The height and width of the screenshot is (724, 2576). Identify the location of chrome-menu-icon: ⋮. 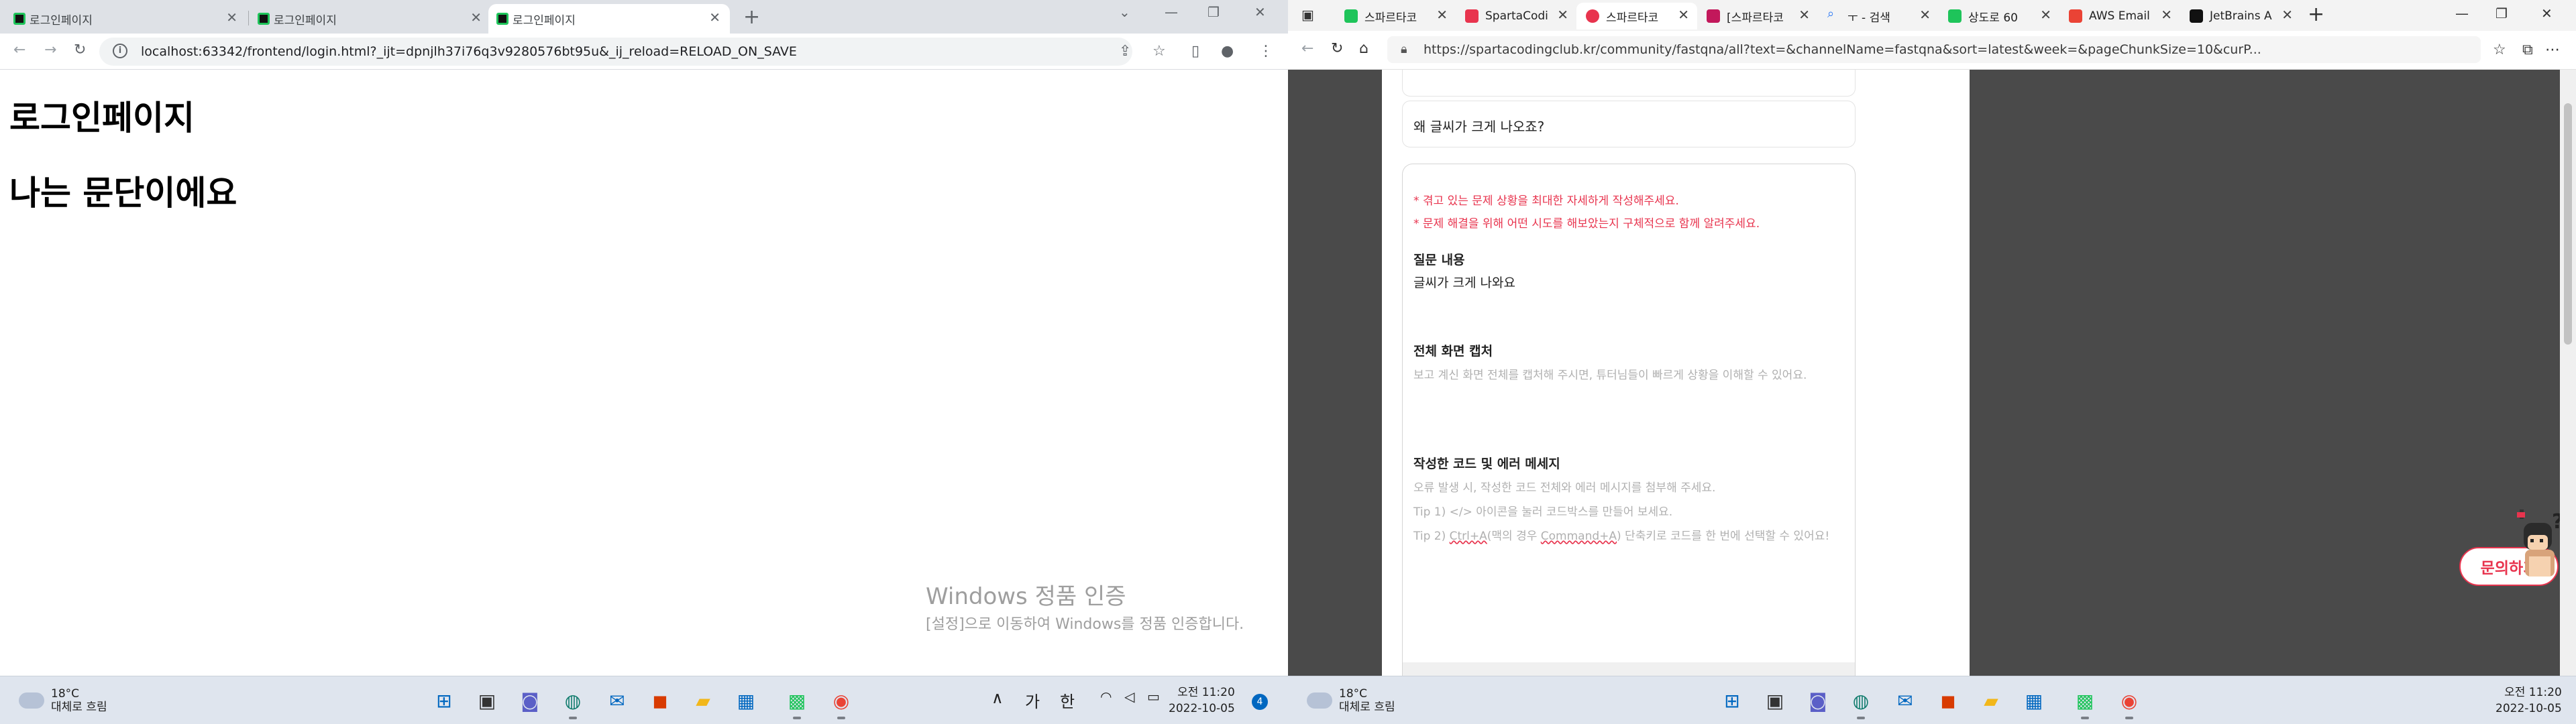
(1265, 52).